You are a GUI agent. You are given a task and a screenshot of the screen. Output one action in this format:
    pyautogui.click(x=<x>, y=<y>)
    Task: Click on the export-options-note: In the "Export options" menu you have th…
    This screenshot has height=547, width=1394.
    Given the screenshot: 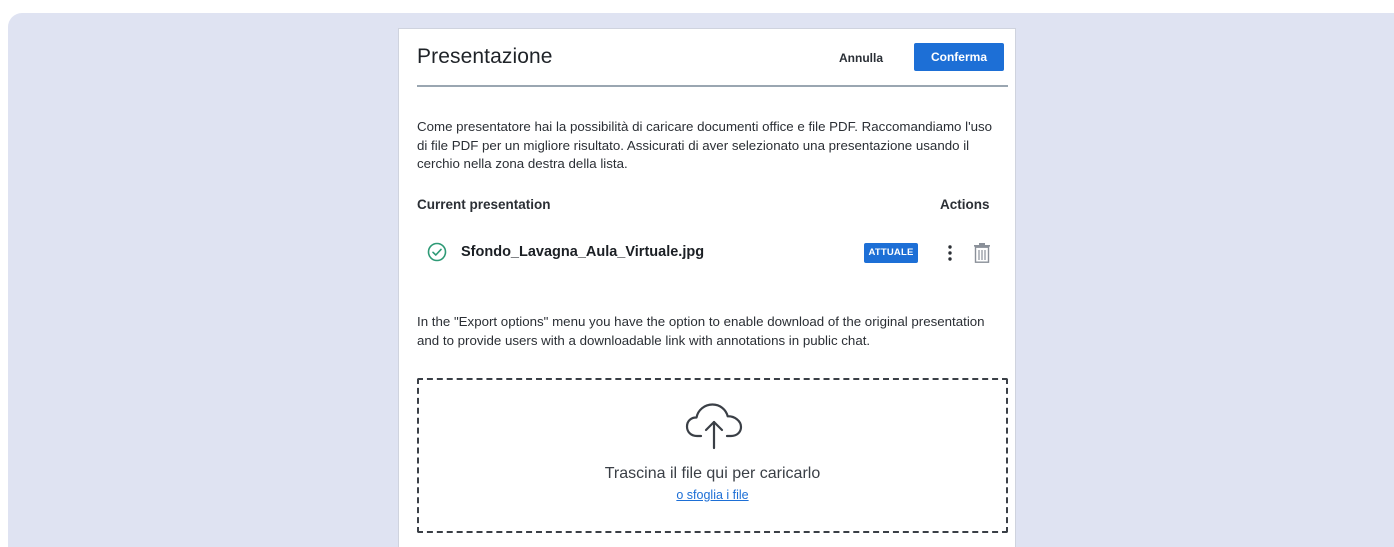 What is the action you would take?
    pyautogui.click(x=701, y=331)
    